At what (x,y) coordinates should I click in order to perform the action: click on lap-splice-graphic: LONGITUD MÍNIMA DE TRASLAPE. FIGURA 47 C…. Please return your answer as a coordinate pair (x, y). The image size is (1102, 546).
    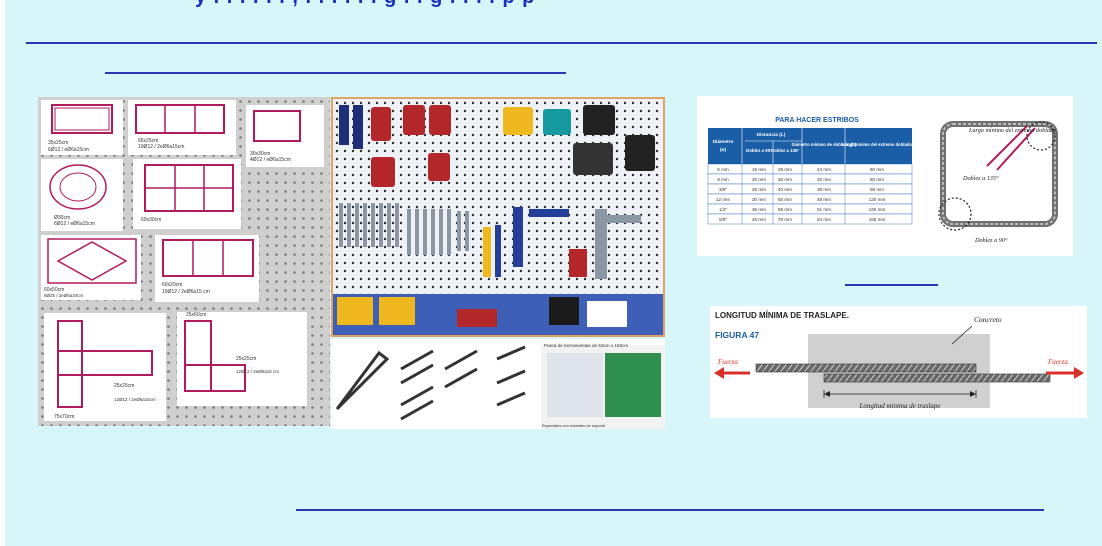
    Looking at the image, I should click on (899, 360).